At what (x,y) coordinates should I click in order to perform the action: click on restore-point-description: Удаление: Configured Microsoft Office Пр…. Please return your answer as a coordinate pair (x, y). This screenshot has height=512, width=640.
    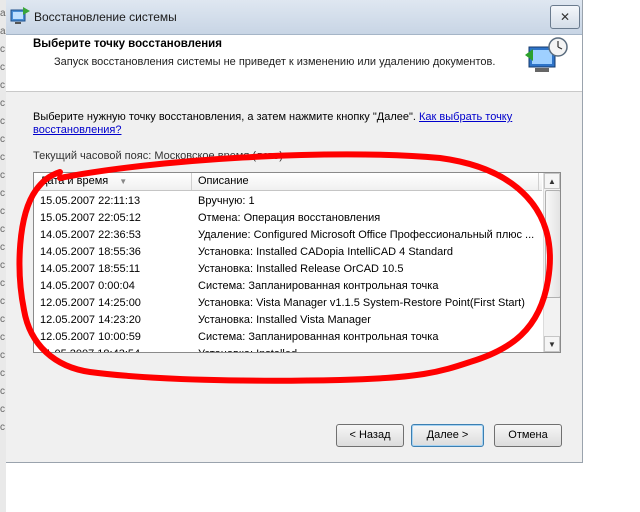
    Looking at the image, I should click on (366, 235).